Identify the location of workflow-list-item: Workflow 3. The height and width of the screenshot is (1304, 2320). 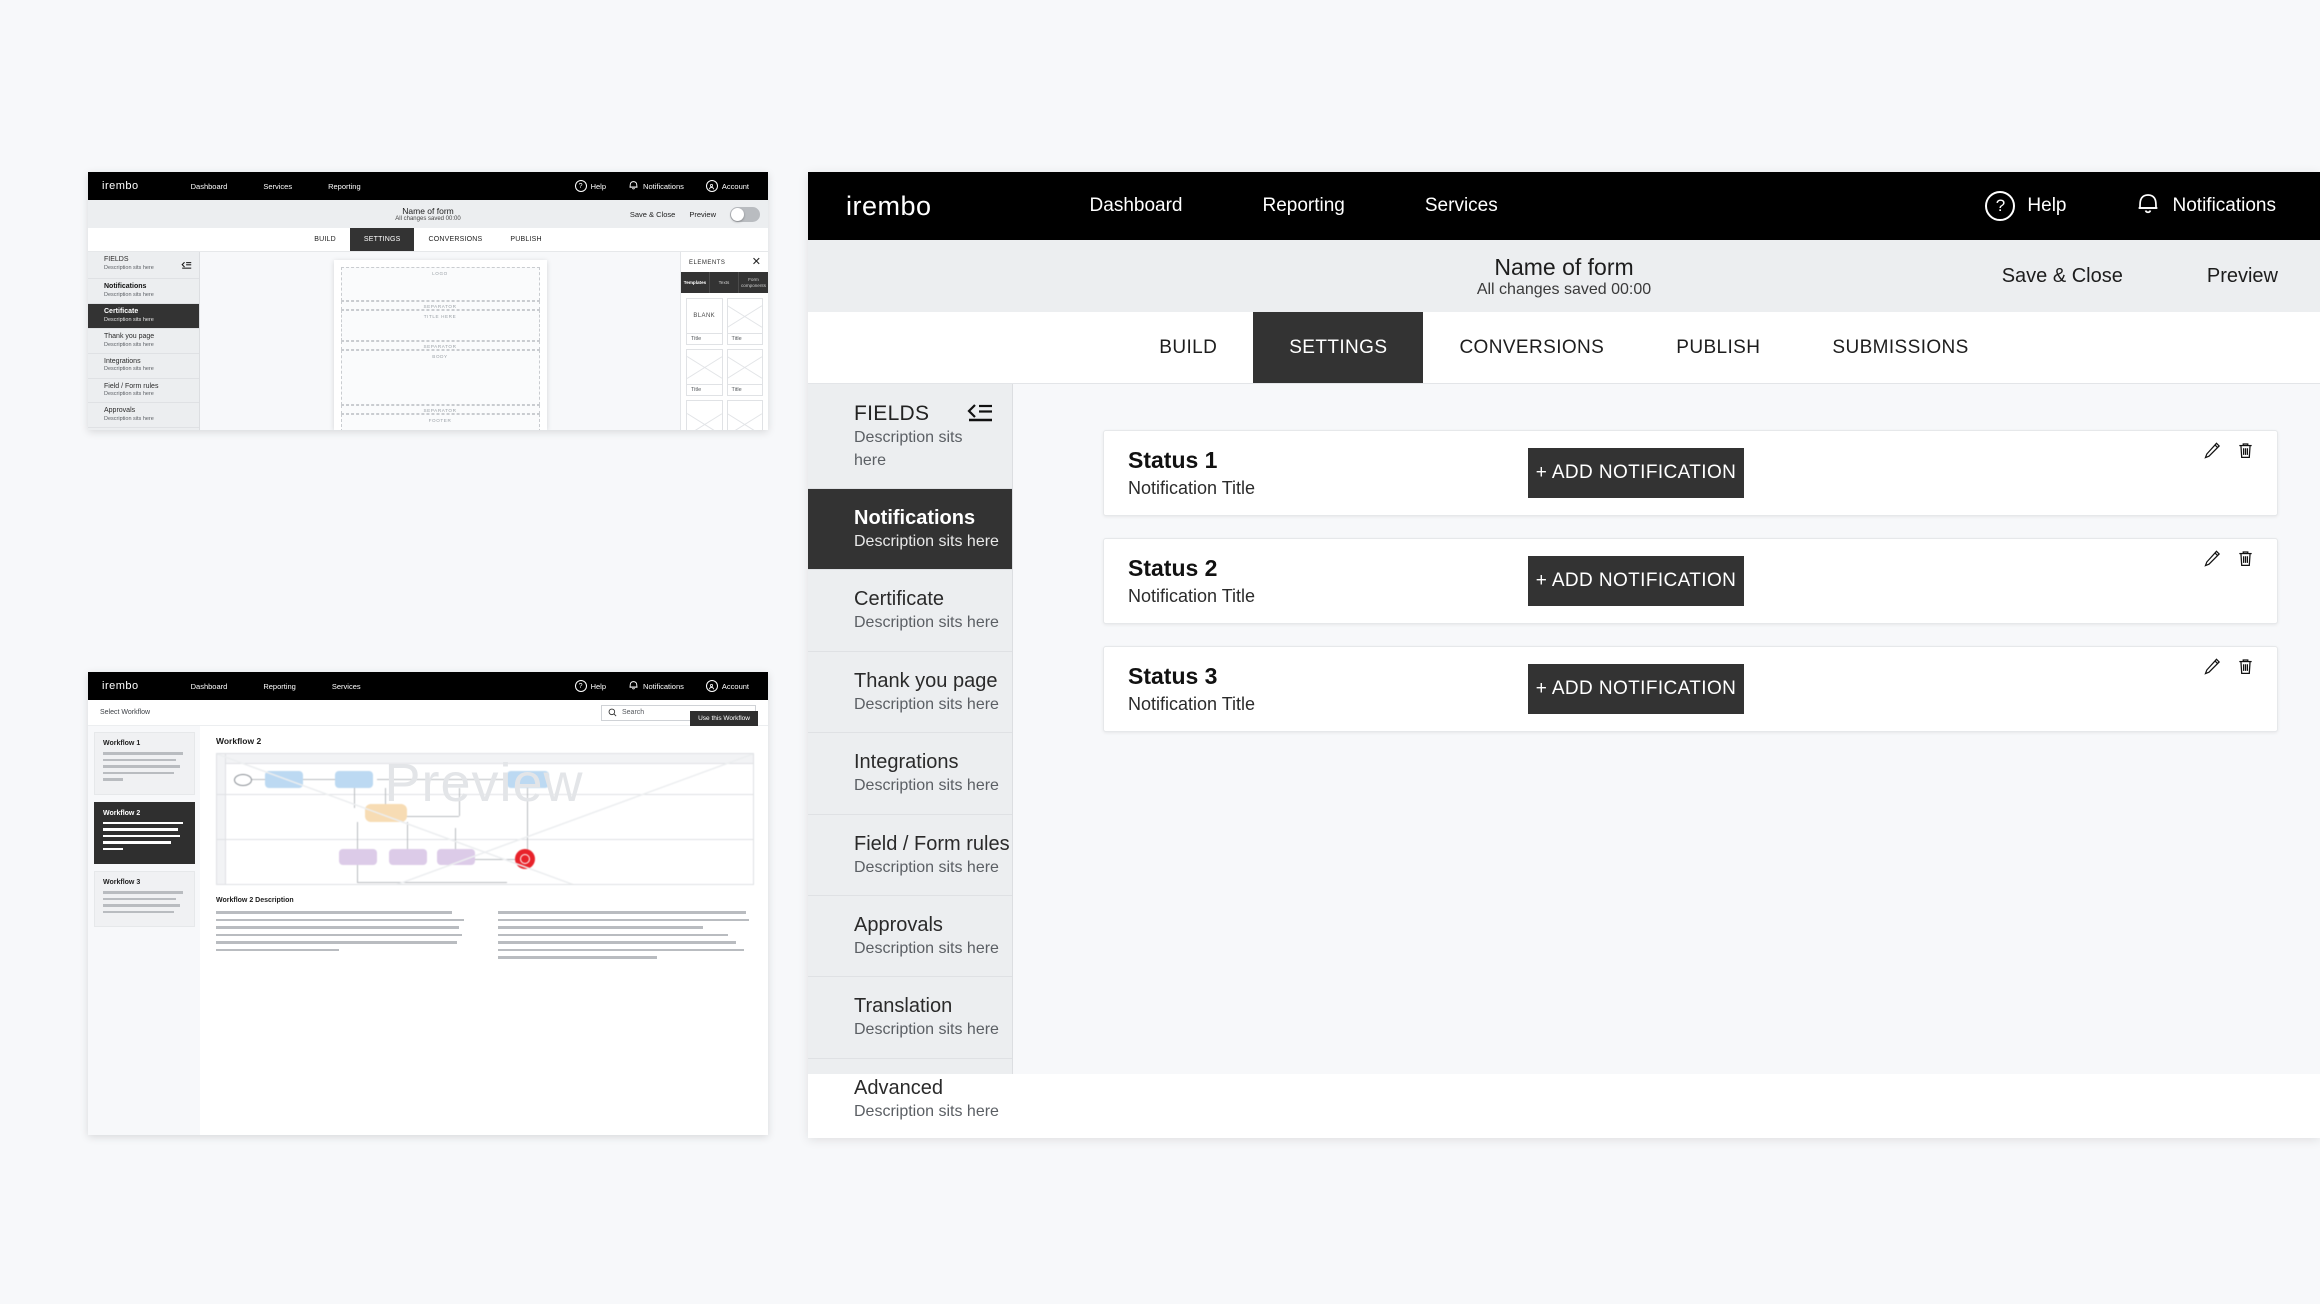
(144, 899).